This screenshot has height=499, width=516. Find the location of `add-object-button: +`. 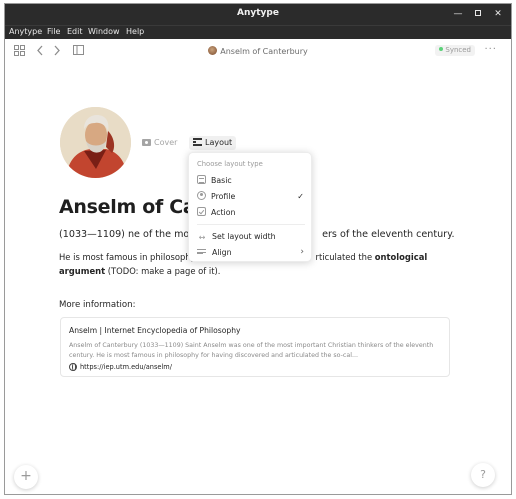

add-object-button: + is located at coordinates (26, 477).